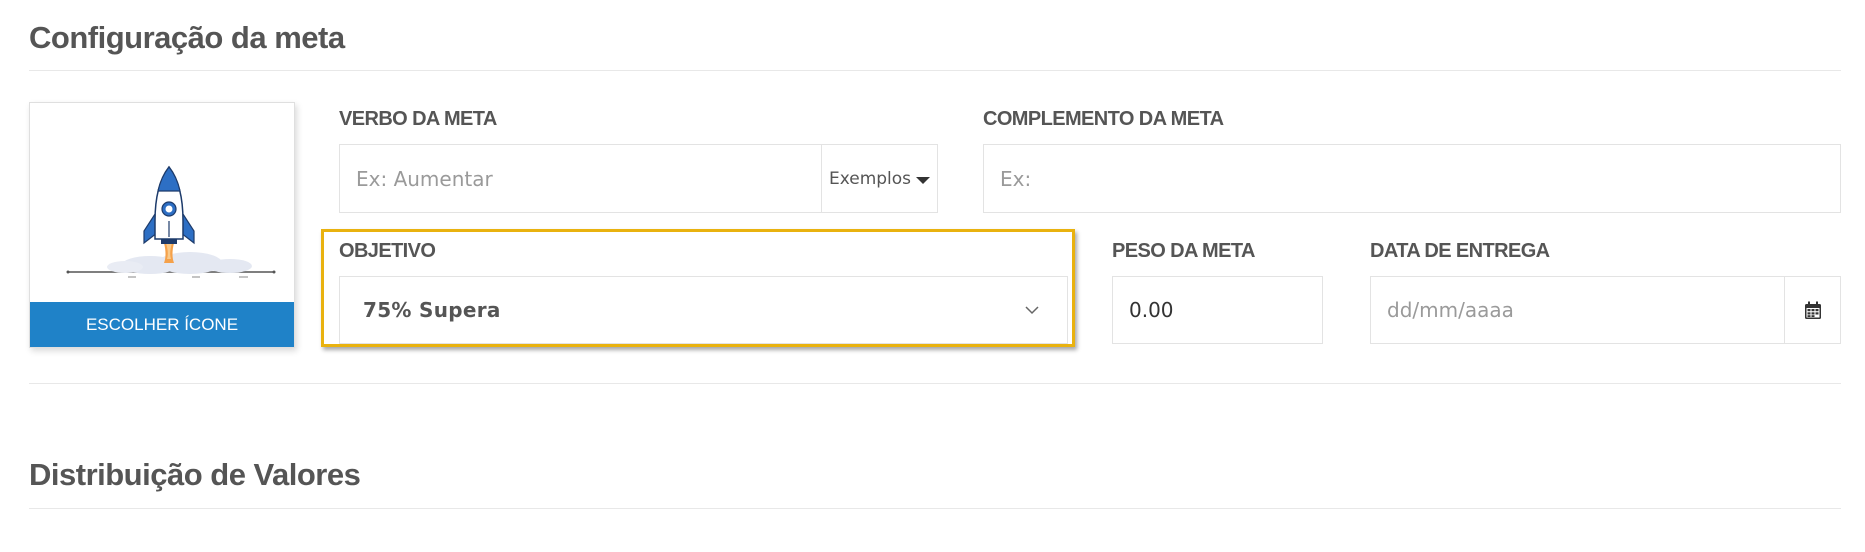  I want to click on examples-label: Exemplos, so click(870, 178).